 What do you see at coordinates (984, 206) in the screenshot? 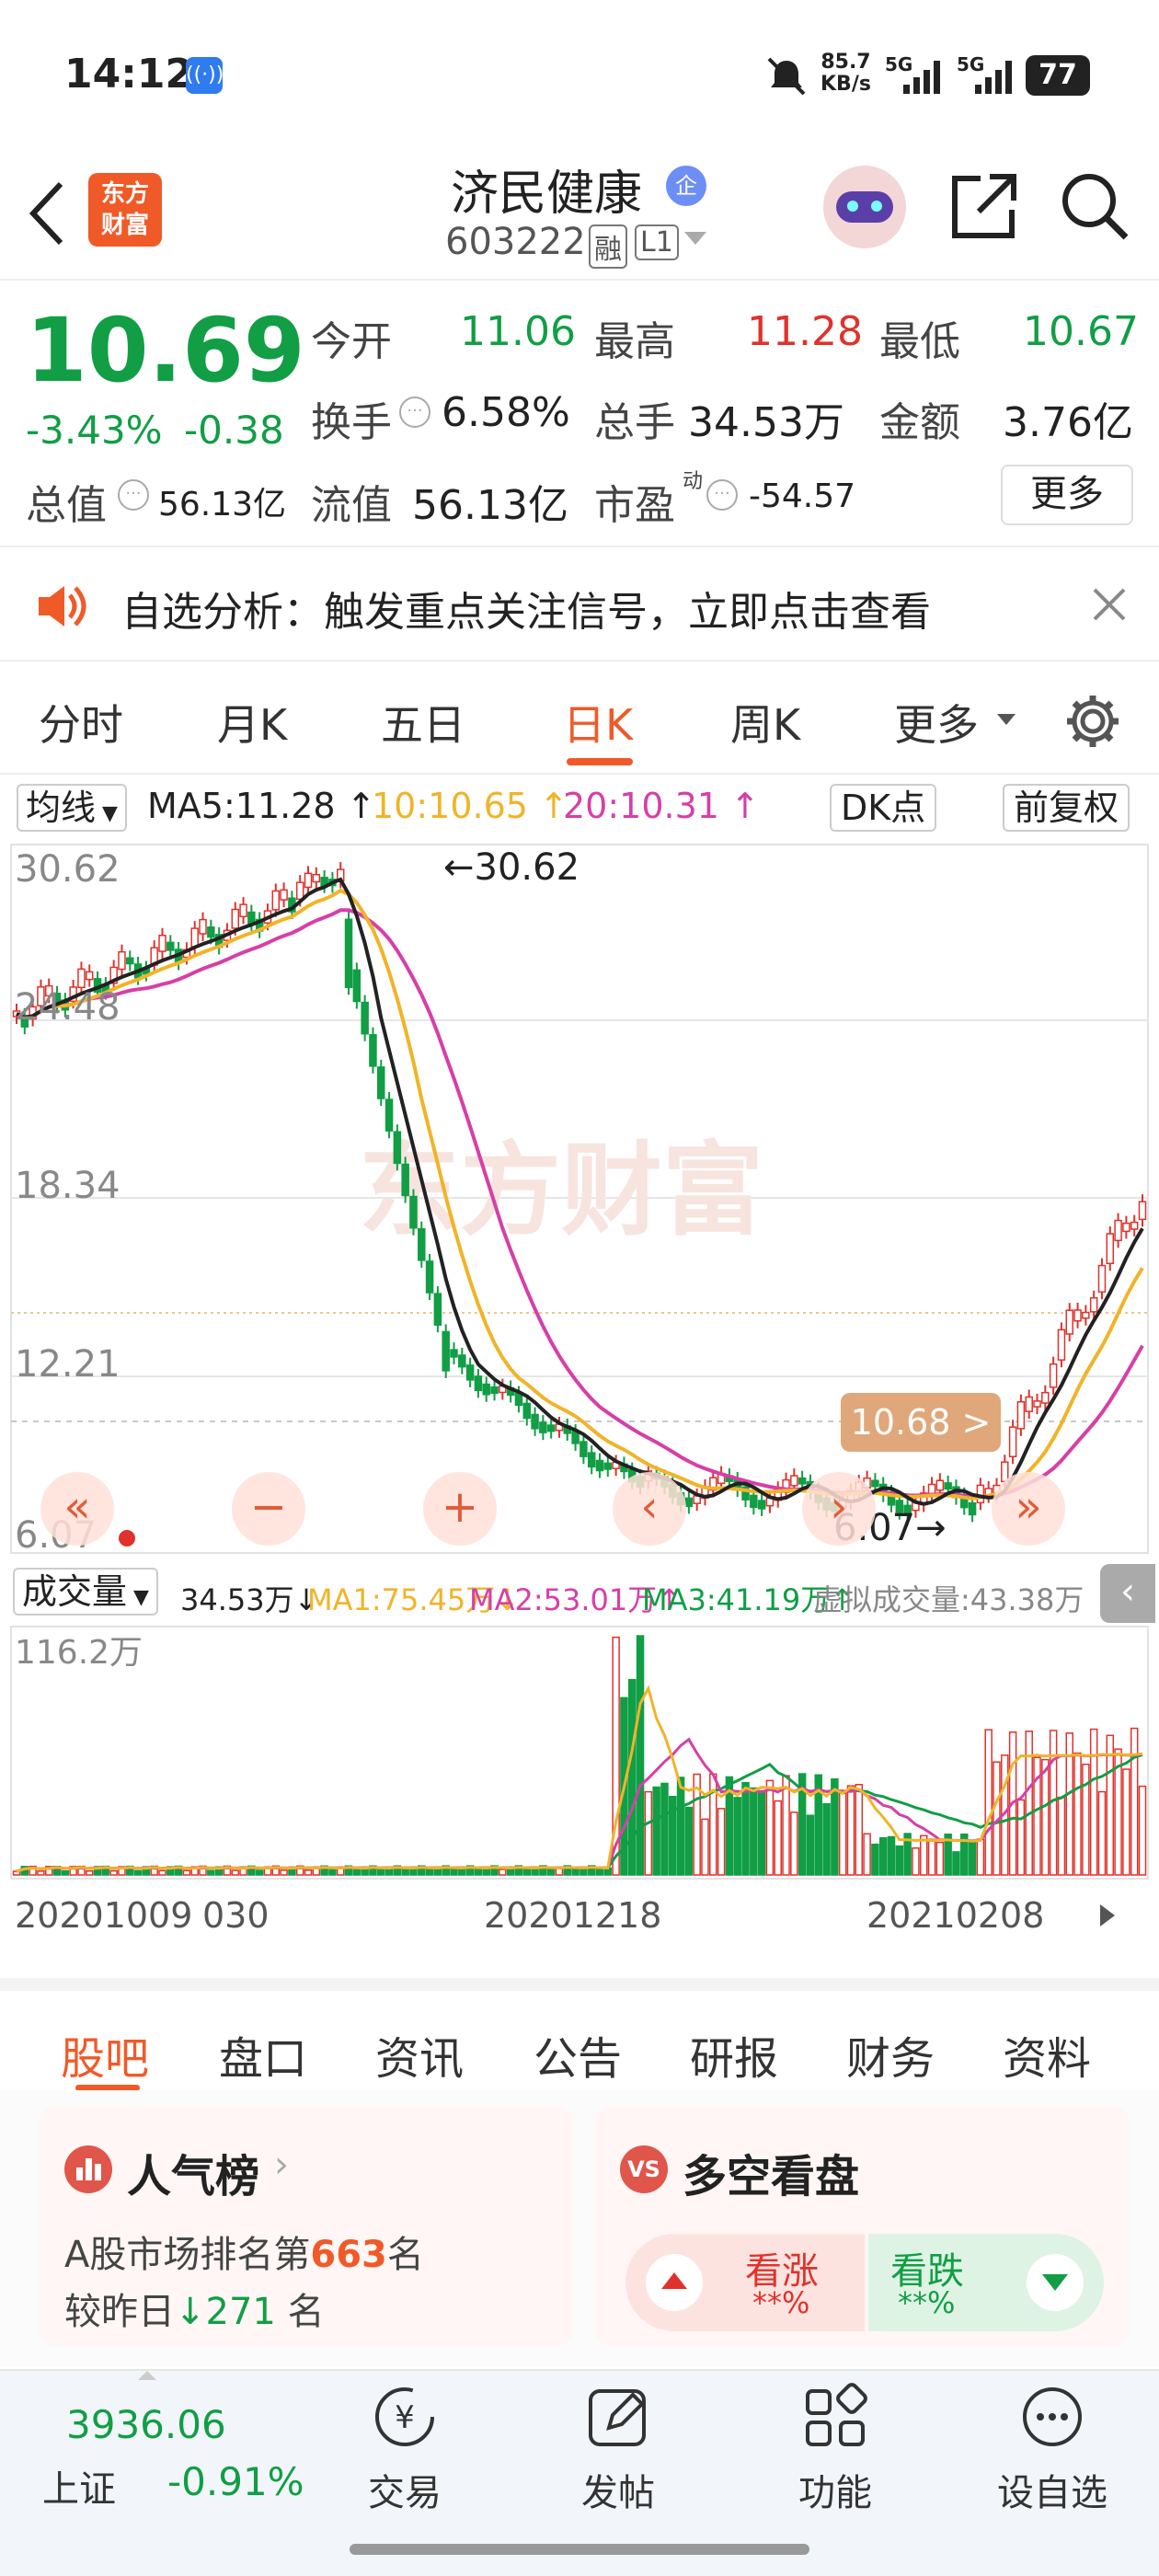
I see `share-icon` at bounding box center [984, 206].